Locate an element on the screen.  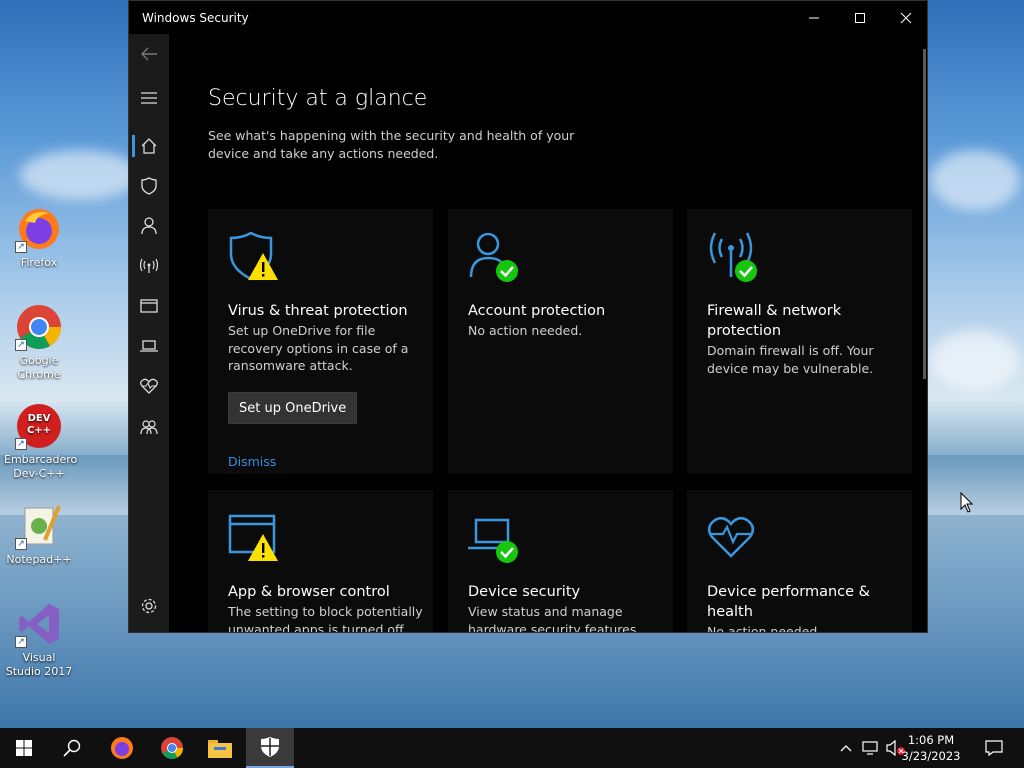
nav-firewall is located at coordinates (149, 266).